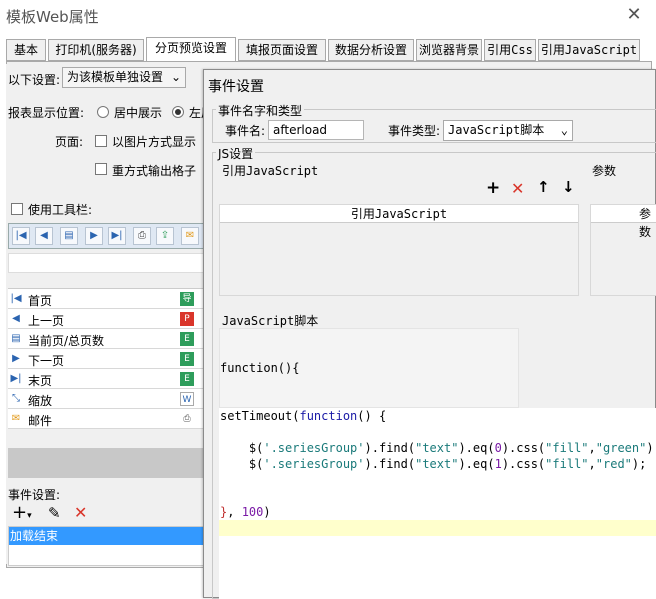 This screenshot has width=656, height=599. Describe the element at coordinates (543, 187) in the screenshot. I see `move-up-button: ↑` at that location.